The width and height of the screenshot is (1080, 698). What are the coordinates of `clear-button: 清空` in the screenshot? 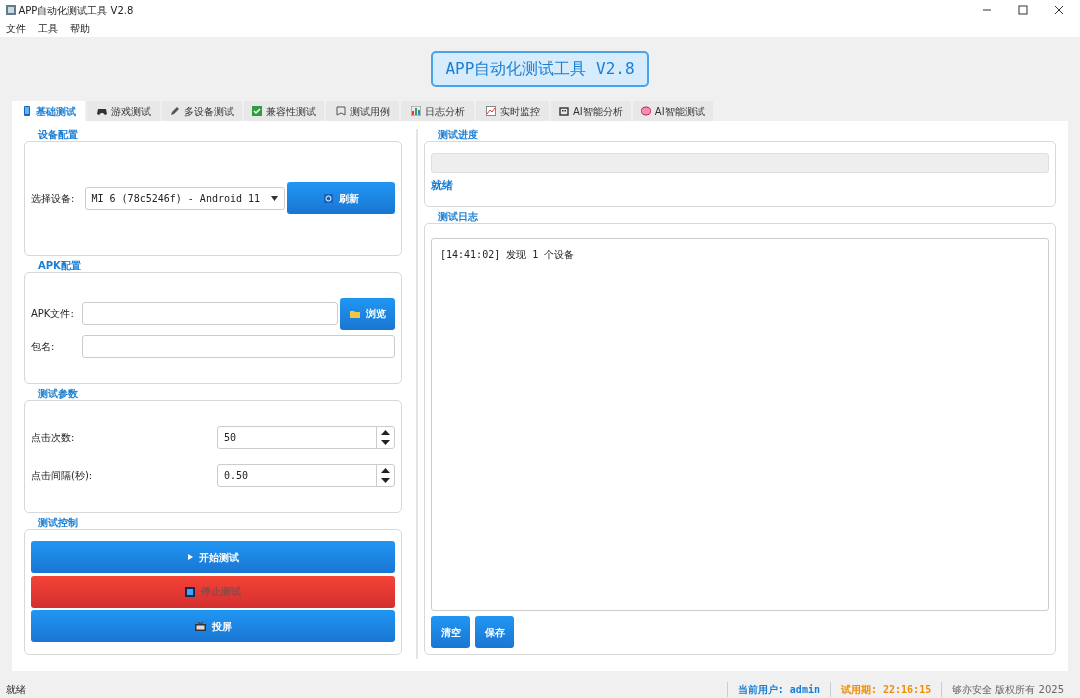 It's located at (450, 632).